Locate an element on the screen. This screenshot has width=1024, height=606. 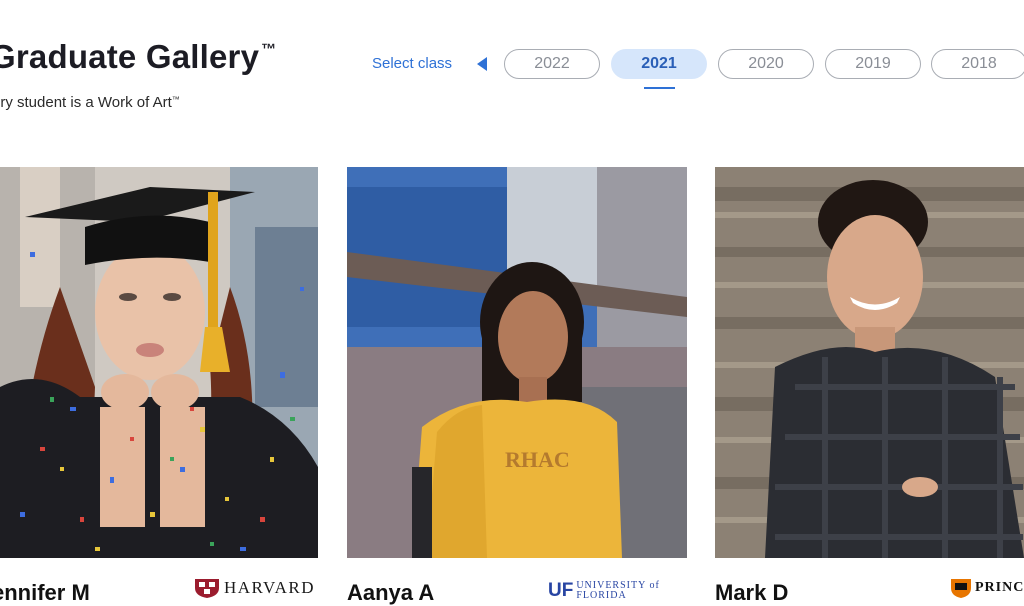
student-name: Aanya A is located at coordinates (390, 593).